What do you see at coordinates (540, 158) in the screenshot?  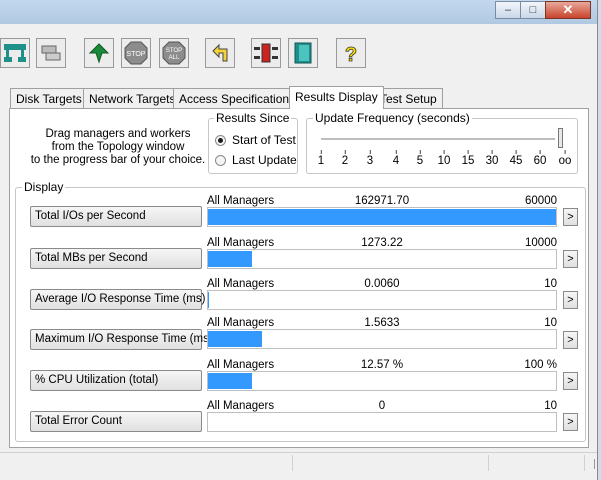 I see `tick-label: 60` at bounding box center [540, 158].